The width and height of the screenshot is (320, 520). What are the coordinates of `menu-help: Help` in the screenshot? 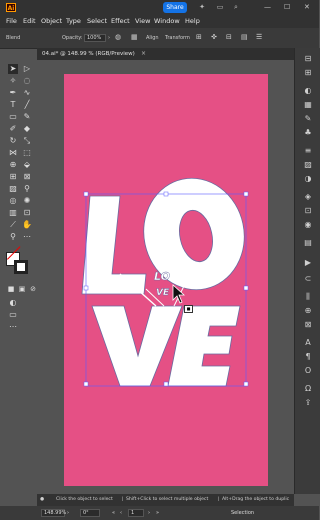 It's located at (192, 21).